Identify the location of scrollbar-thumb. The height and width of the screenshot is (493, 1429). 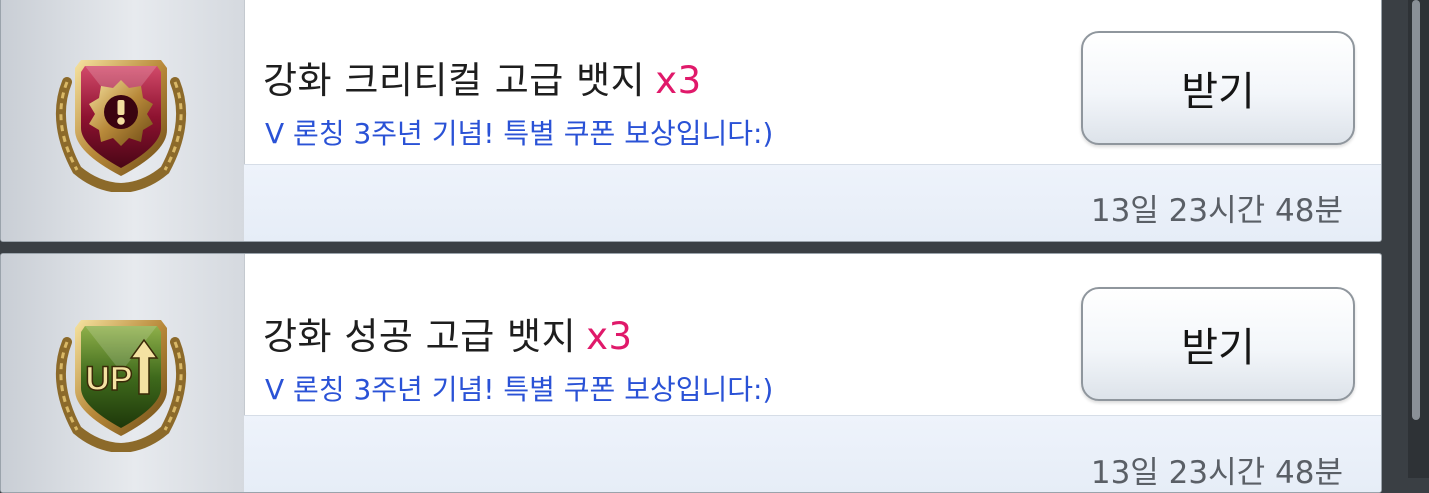
(1416, 210).